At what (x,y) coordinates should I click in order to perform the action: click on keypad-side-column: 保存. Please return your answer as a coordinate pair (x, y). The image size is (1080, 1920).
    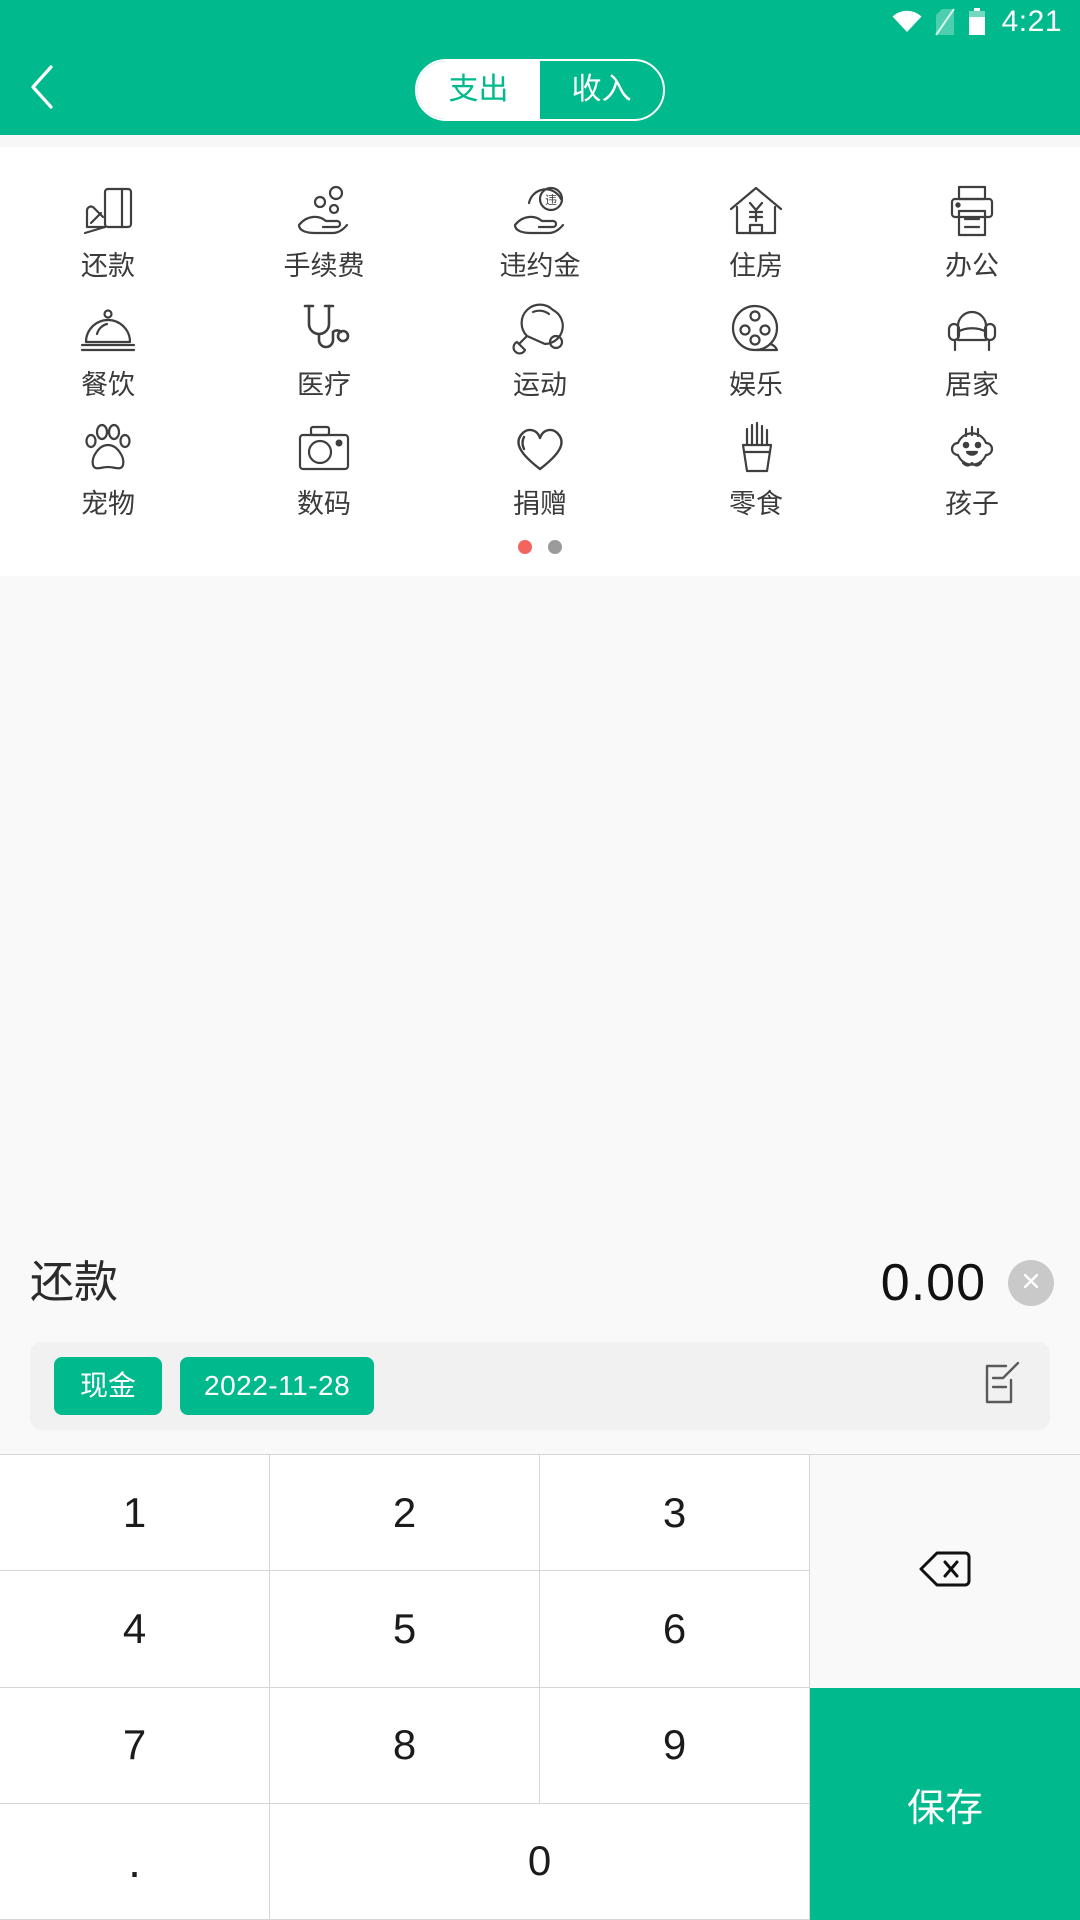
    Looking at the image, I should click on (945, 1687).